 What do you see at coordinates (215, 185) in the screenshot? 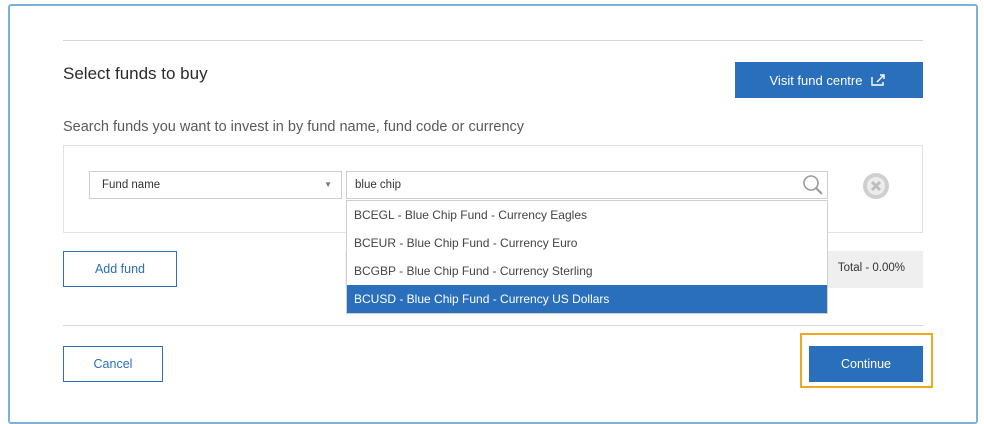
I see `search-filter-select: Fund name ▼` at bounding box center [215, 185].